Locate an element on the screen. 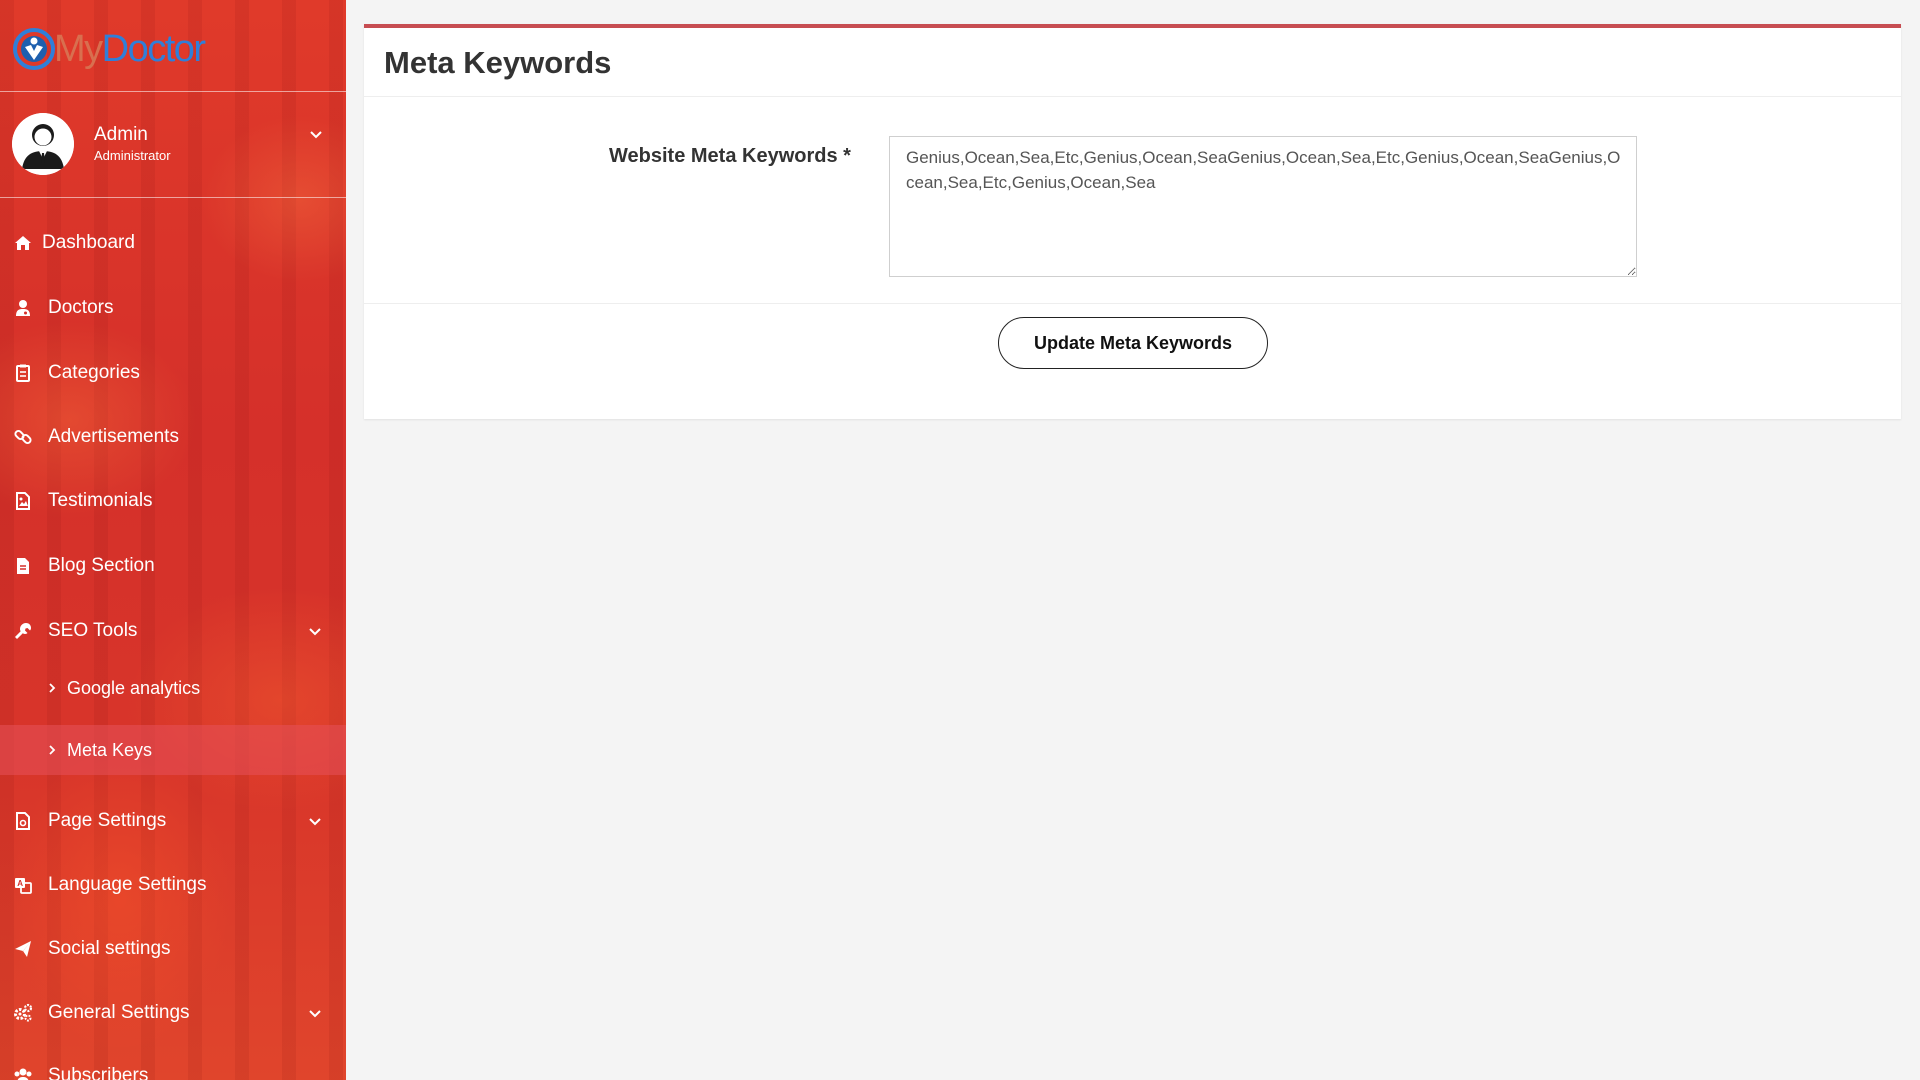  sidebar-item-language-settings: A Language Settings is located at coordinates (173, 885).